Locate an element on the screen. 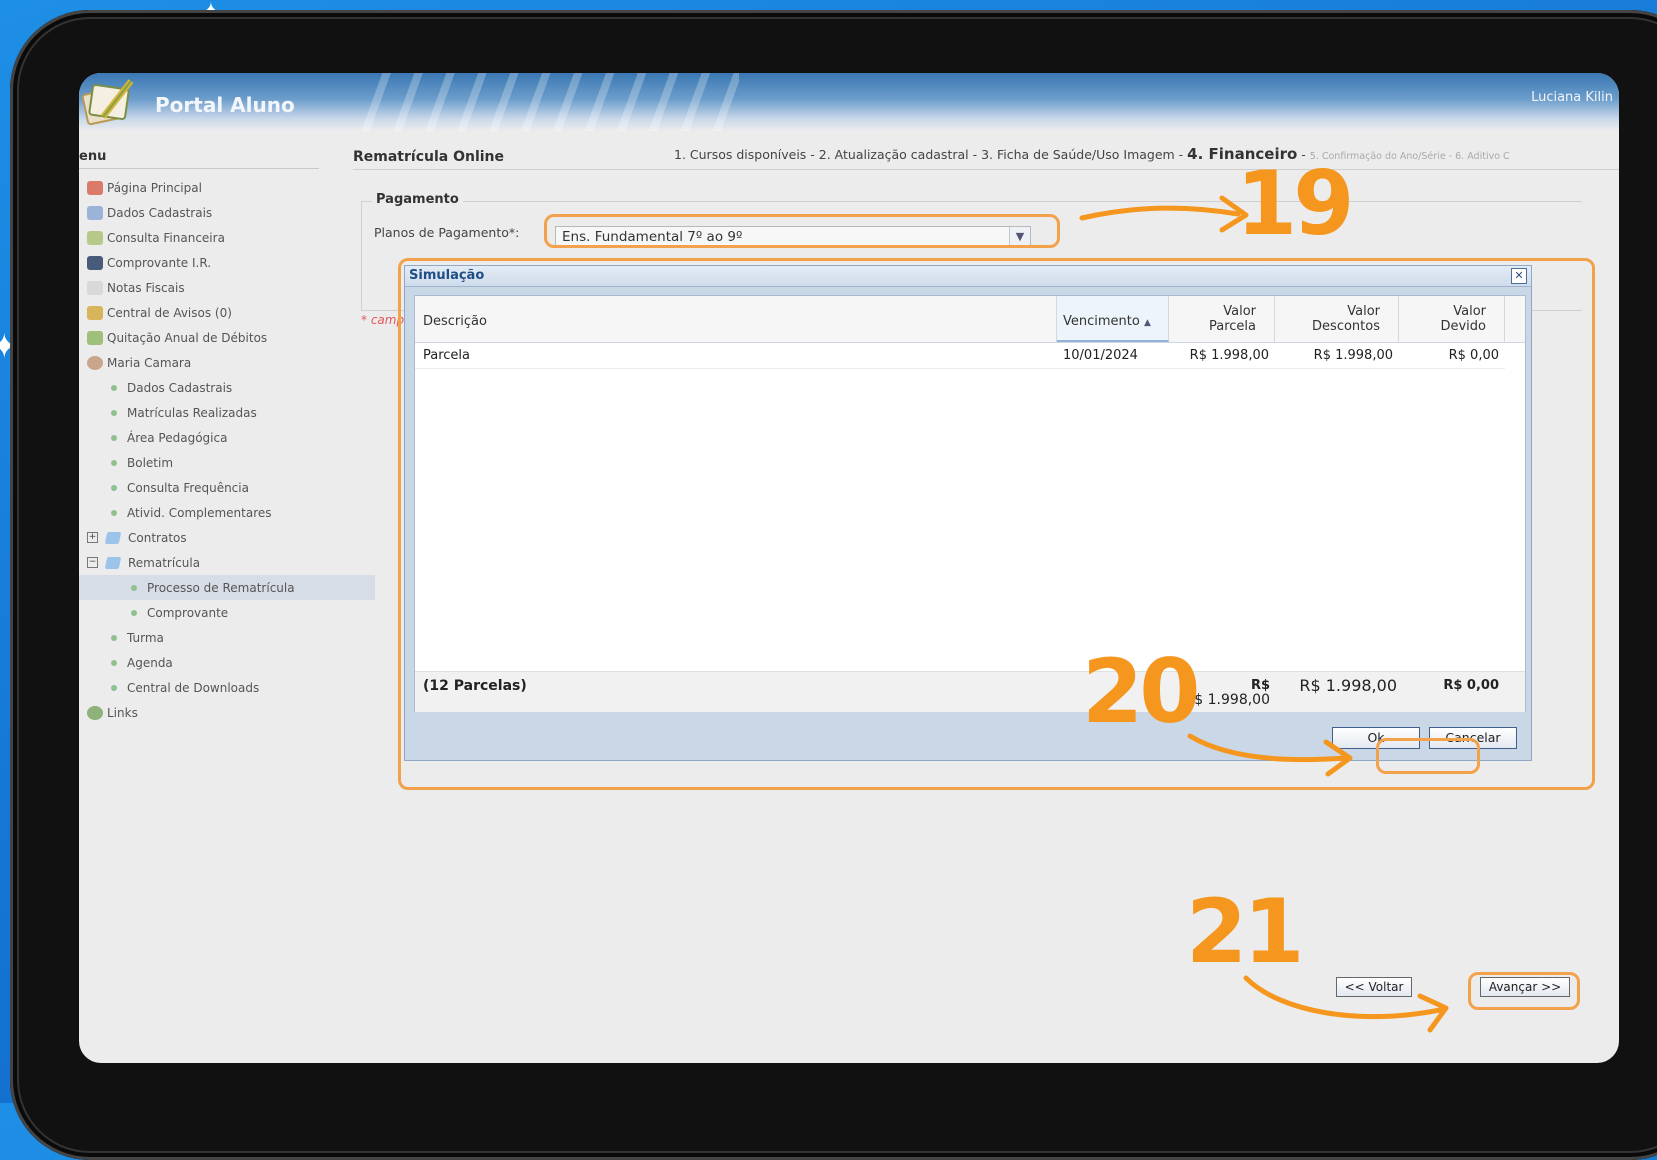 This screenshot has width=1657, height=1160. app-header: Portal Aluno Luciana Kilin is located at coordinates (849, 102).